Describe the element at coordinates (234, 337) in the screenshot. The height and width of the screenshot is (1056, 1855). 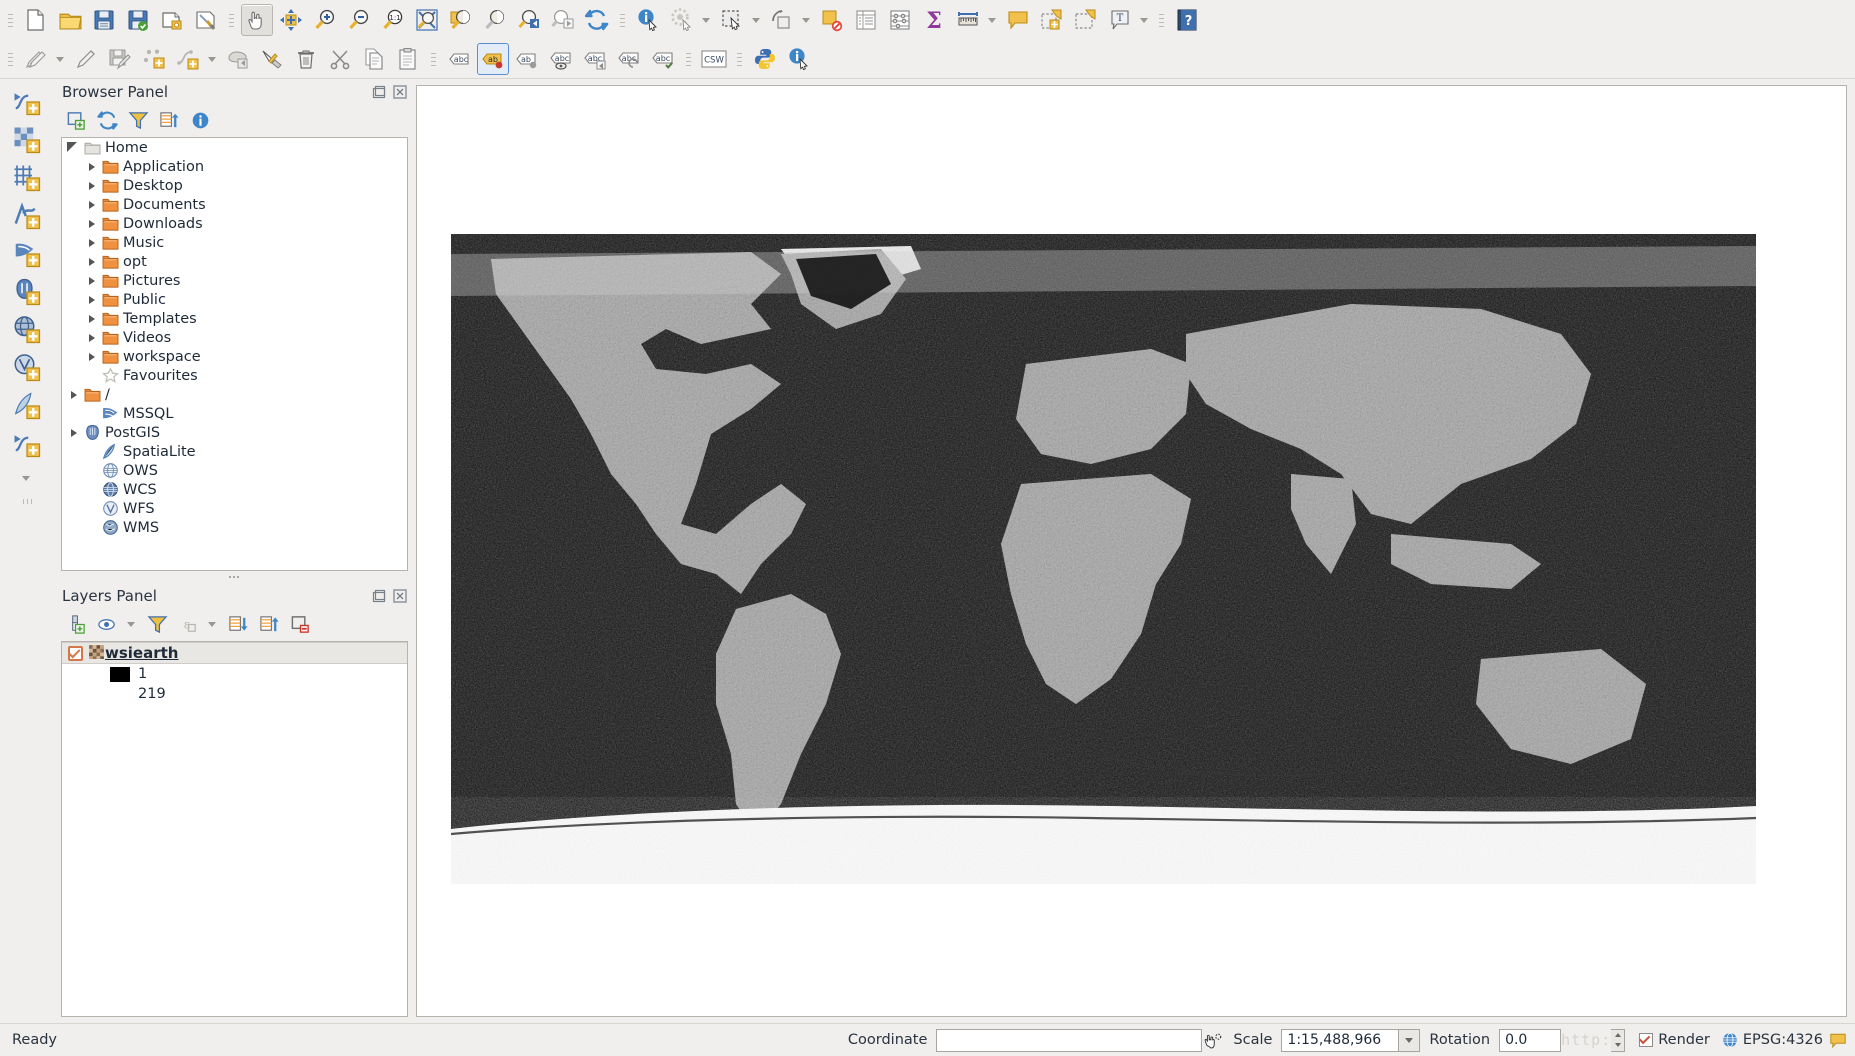
I see `browser-tree-item-videos: Videos` at that location.